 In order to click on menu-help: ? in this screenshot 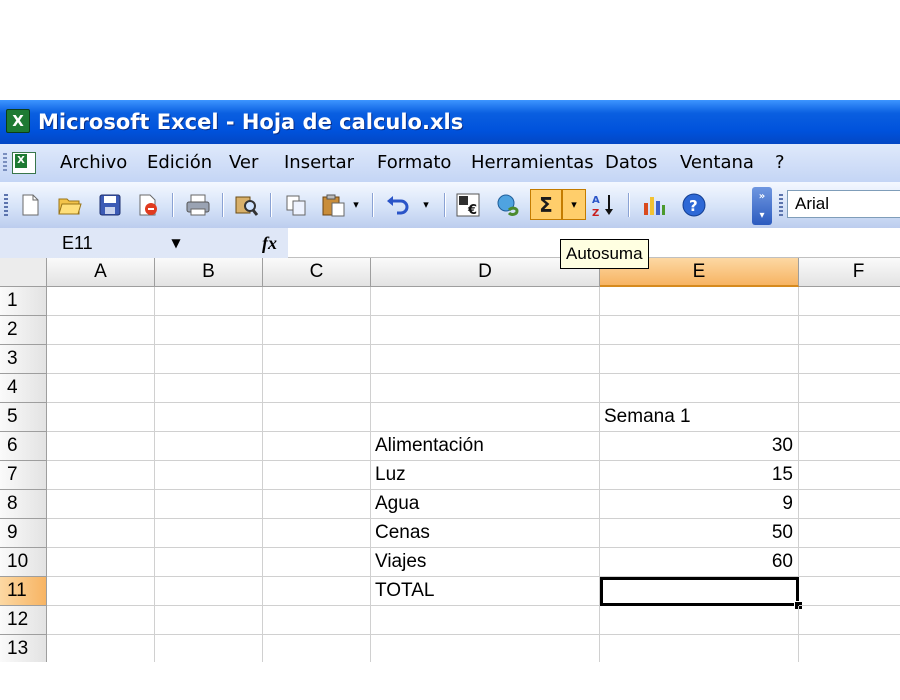, I will do `click(780, 163)`.